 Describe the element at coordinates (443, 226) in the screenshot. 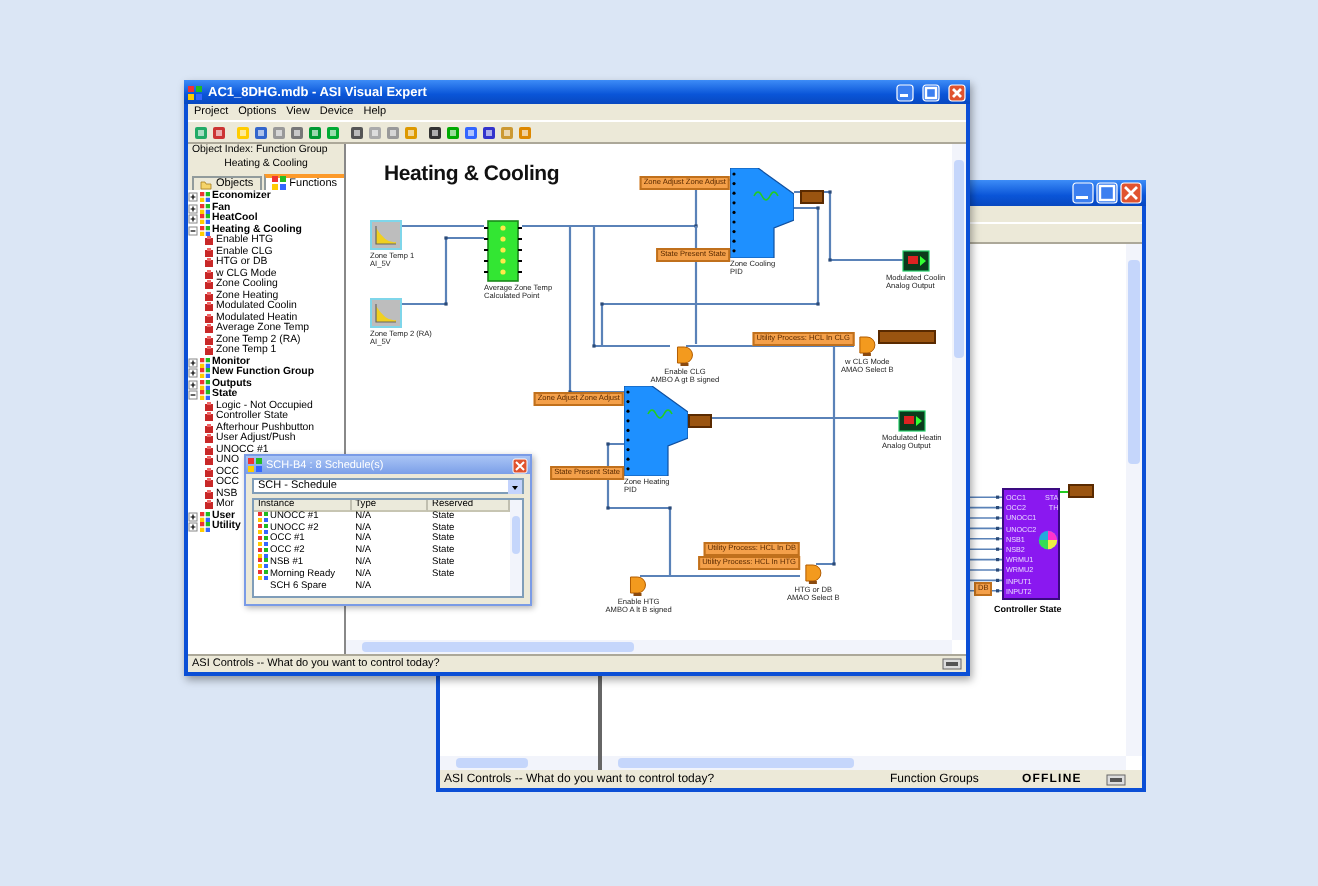

I see `wire` at that location.